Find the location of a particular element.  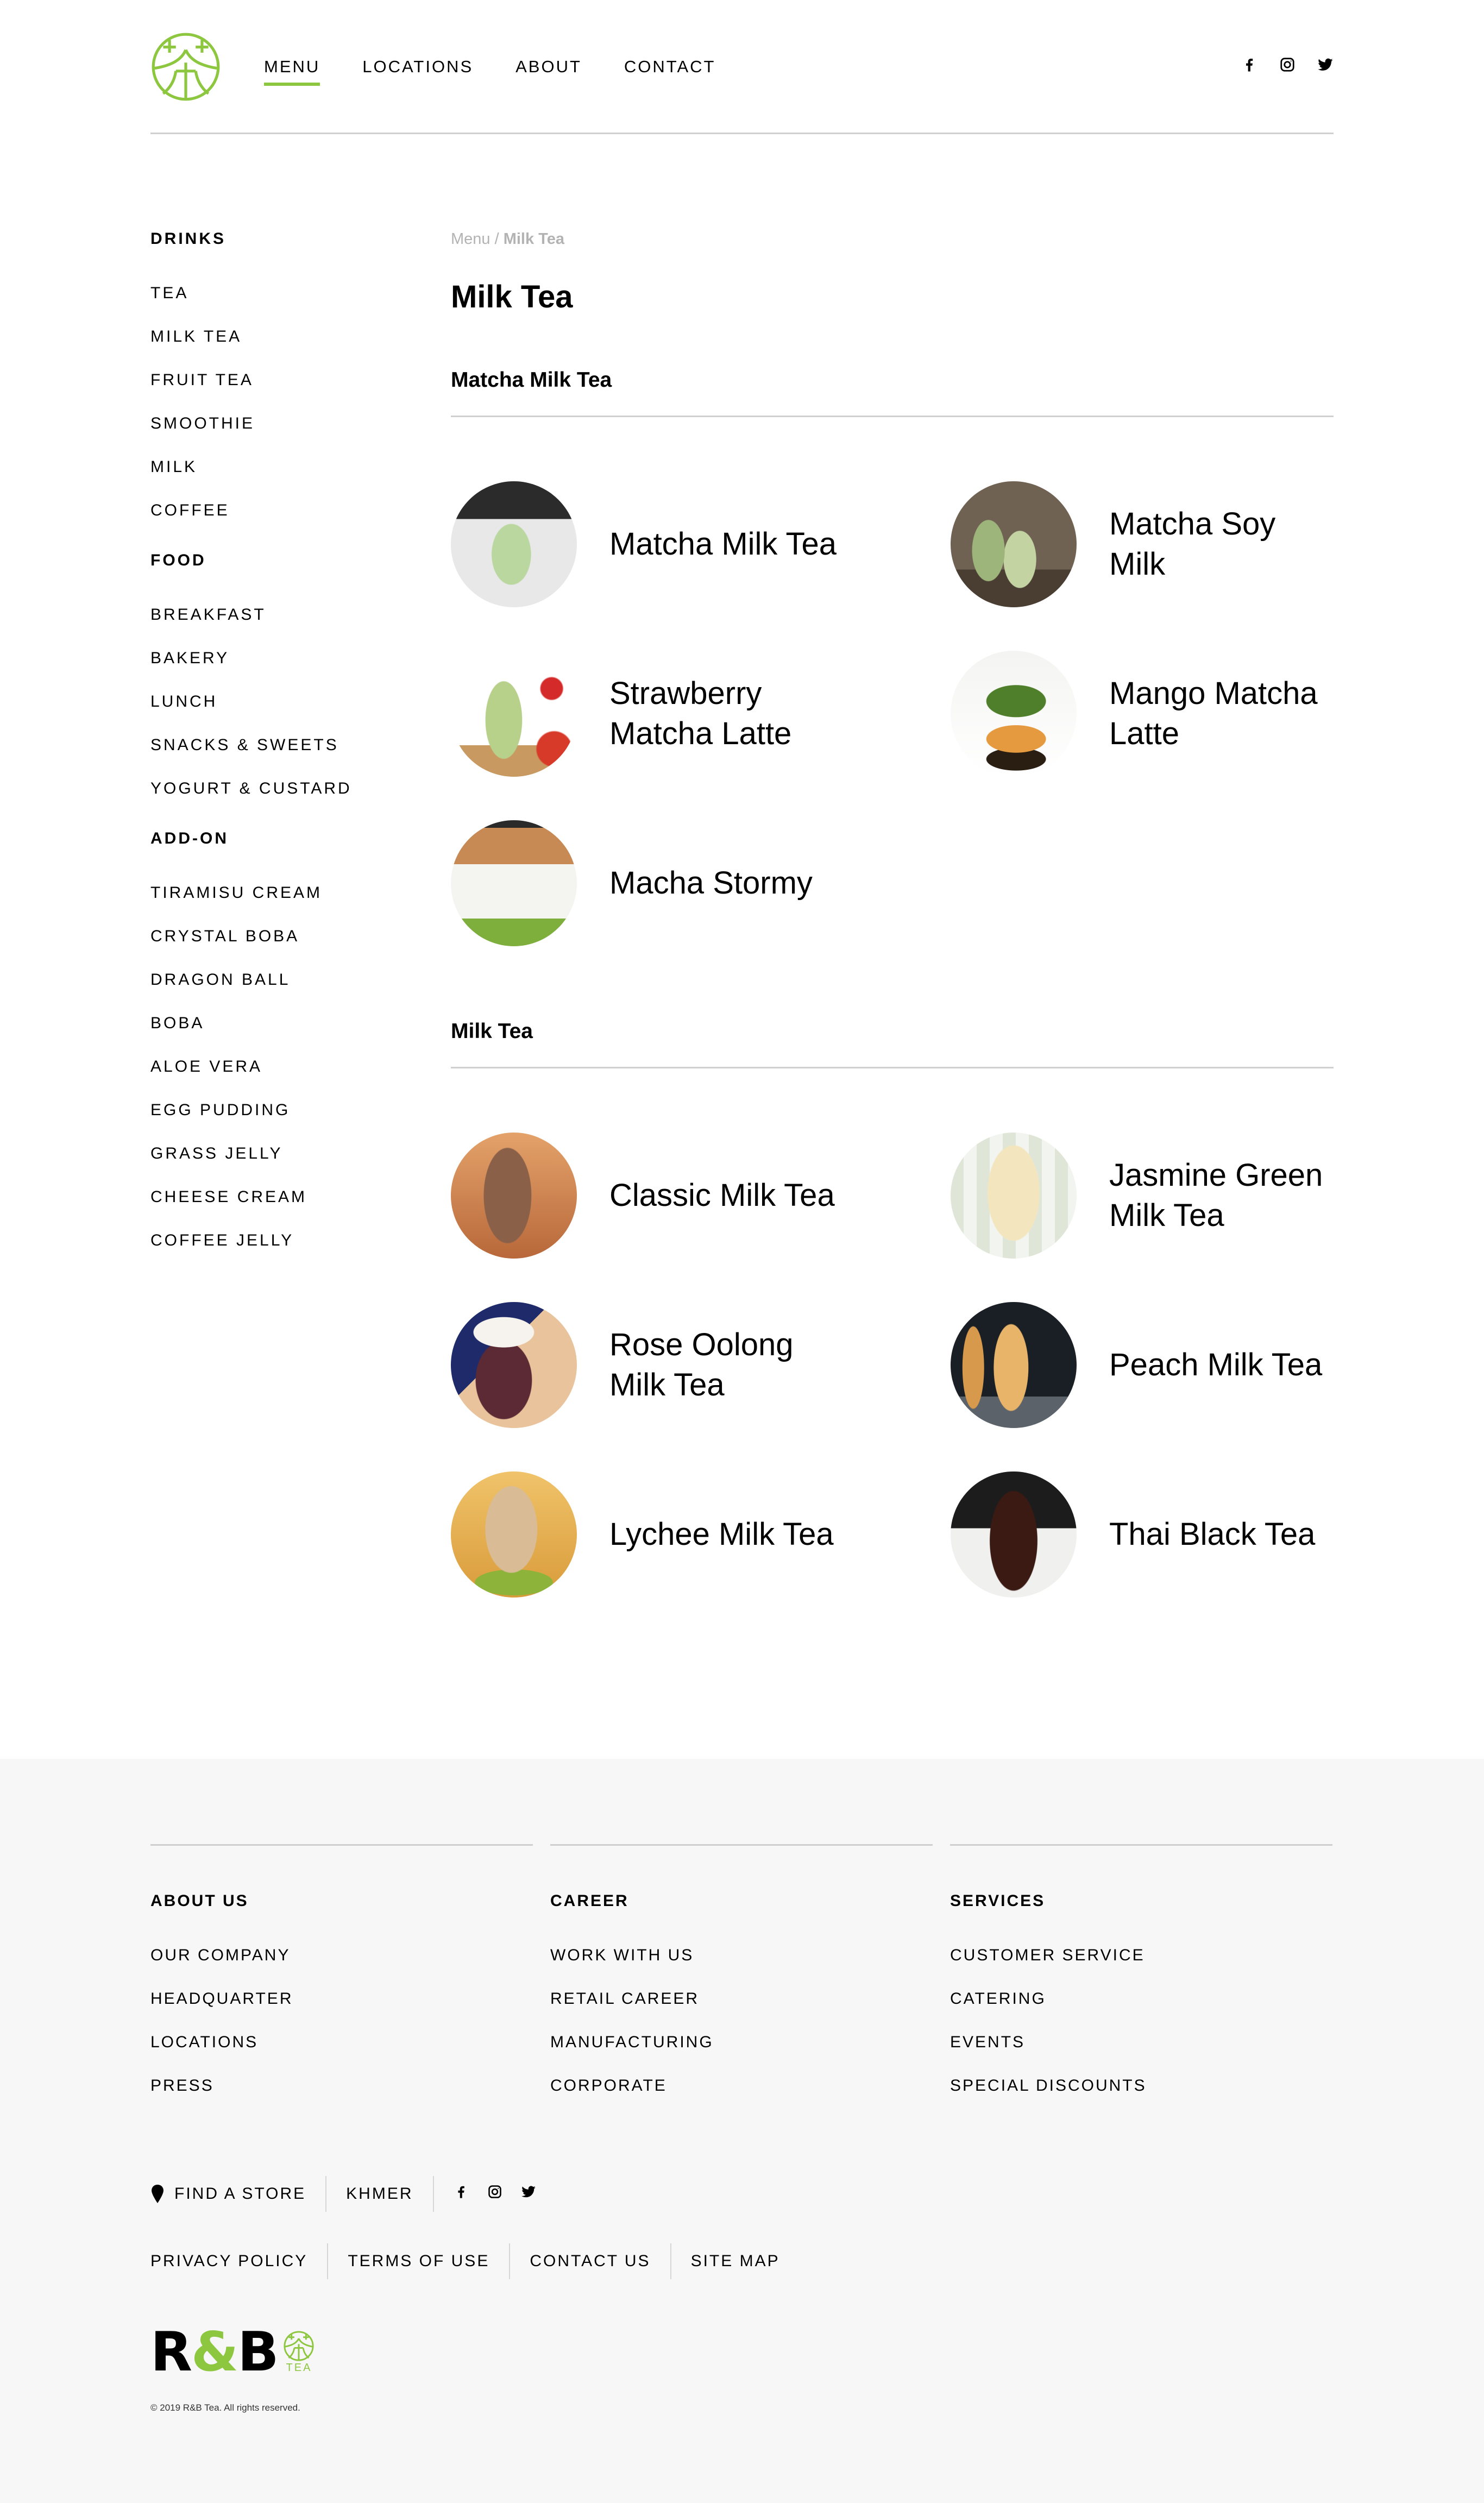

header-social-links is located at coordinates (1287, 64).